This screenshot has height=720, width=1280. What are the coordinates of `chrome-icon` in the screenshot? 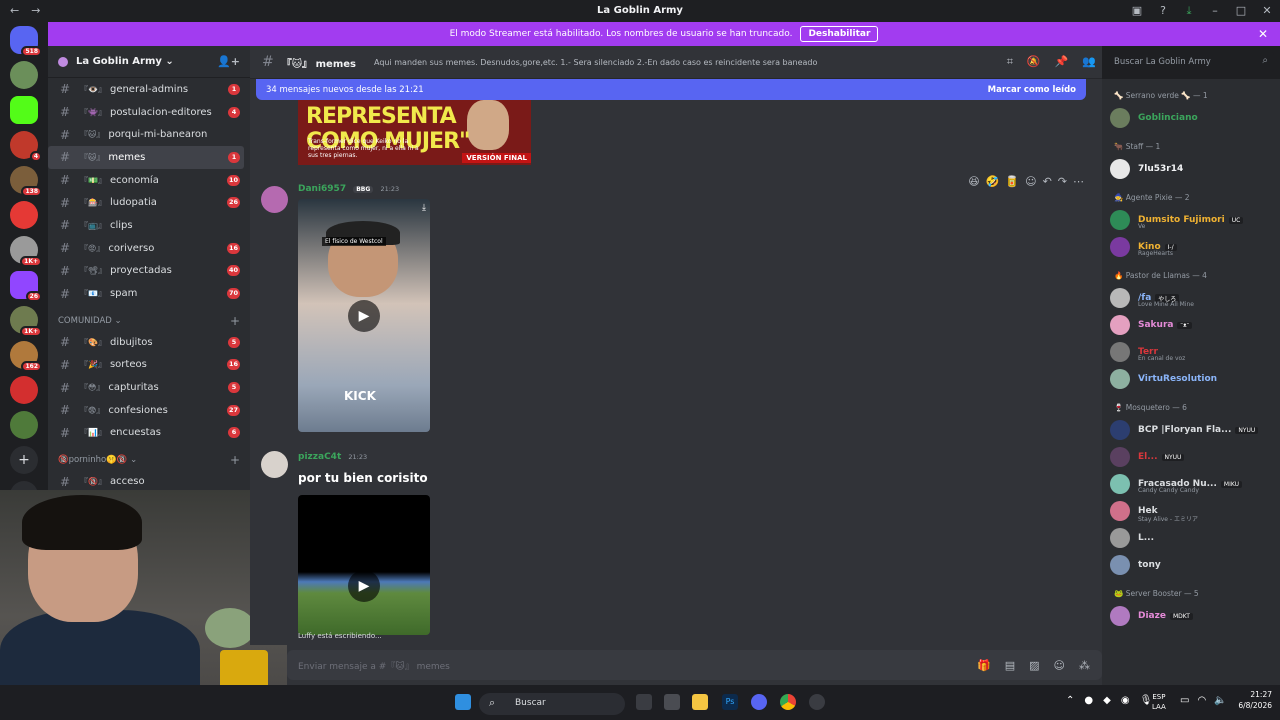 It's located at (788, 702).